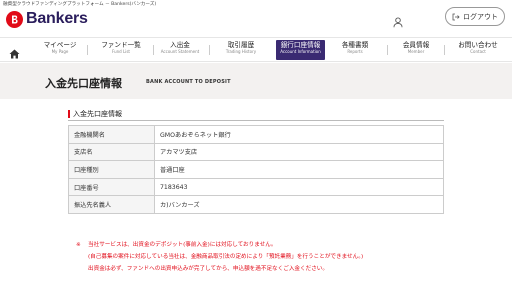 This screenshot has height=281, width=512. What do you see at coordinates (256, 114) in the screenshot?
I see `section-header: 入金先口座情報` at bounding box center [256, 114].